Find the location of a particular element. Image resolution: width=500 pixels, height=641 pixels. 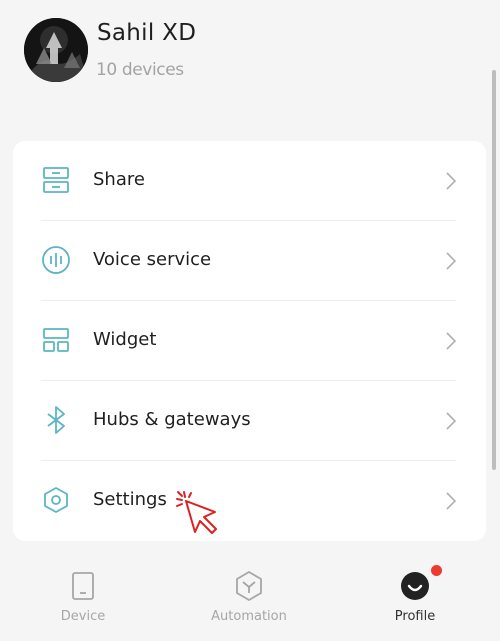

tab-automation: Automation is located at coordinates (249, 595).